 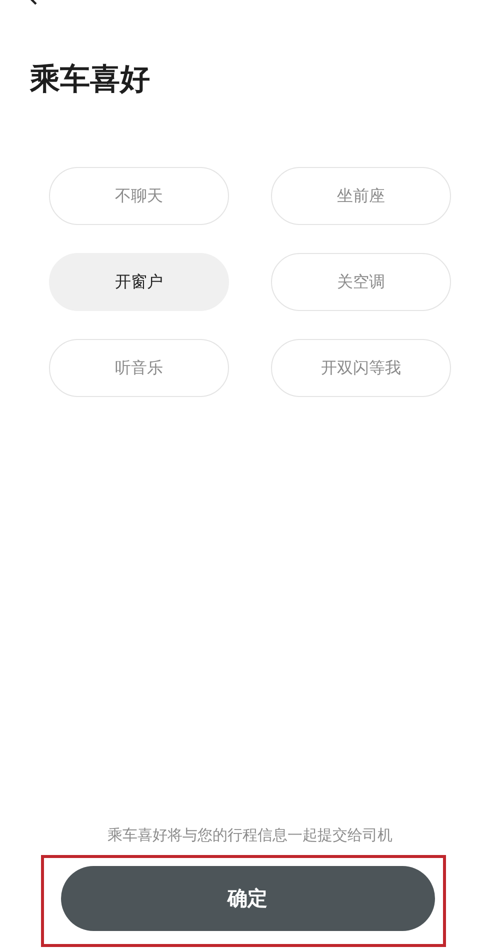 What do you see at coordinates (250, 835) in the screenshot?
I see `hint-text: 乘车喜好将与您的行程信息一起提交给司机` at bounding box center [250, 835].